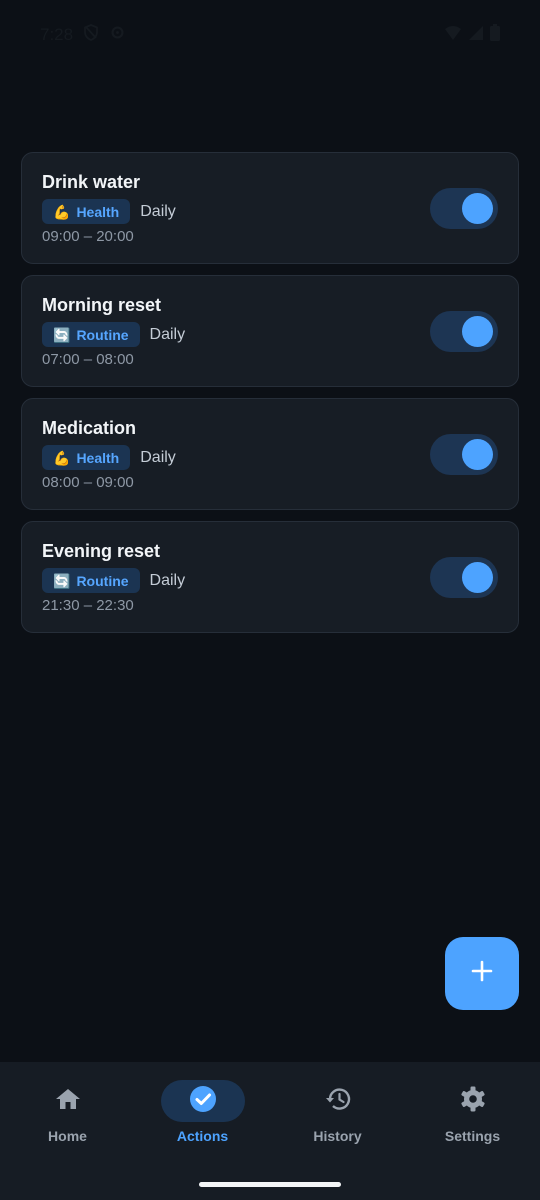 The image size is (540, 1200). What do you see at coordinates (67, 1136) in the screenshot?
I see `nav-label: Home` at bounding box center [67, 1136].